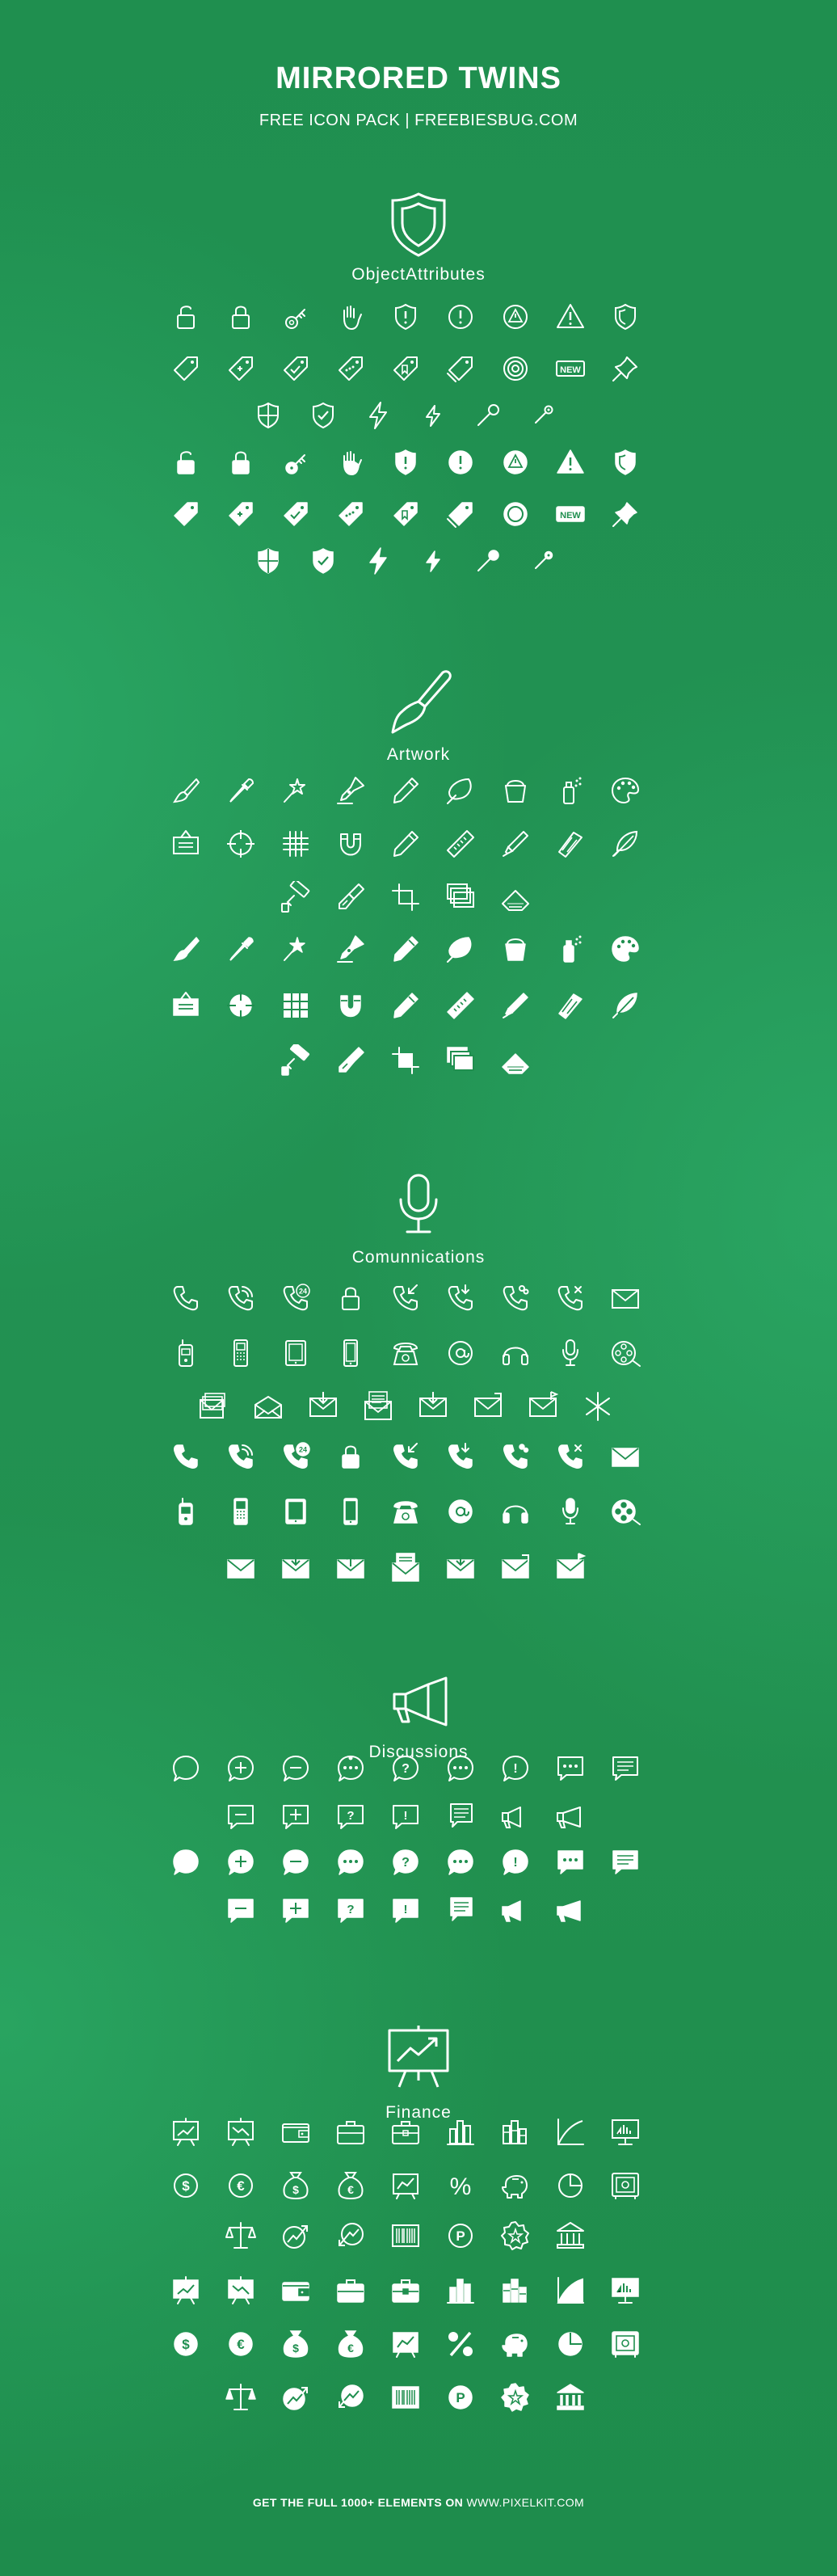  Describe the element at coordinates (516, 1353) in the screenshot. I see `headphones-icon` at that location.